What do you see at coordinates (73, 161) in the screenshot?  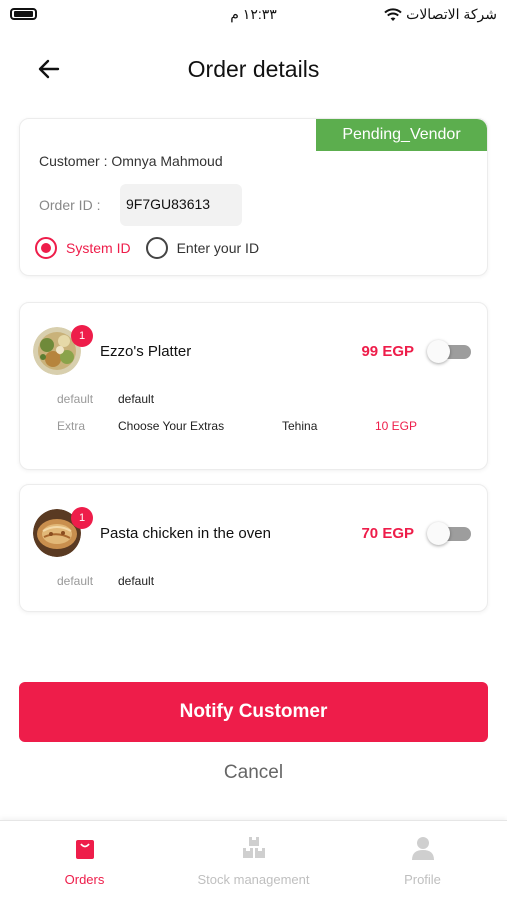 I see `customer-label: Customer :` at bounding box center [73, 161].